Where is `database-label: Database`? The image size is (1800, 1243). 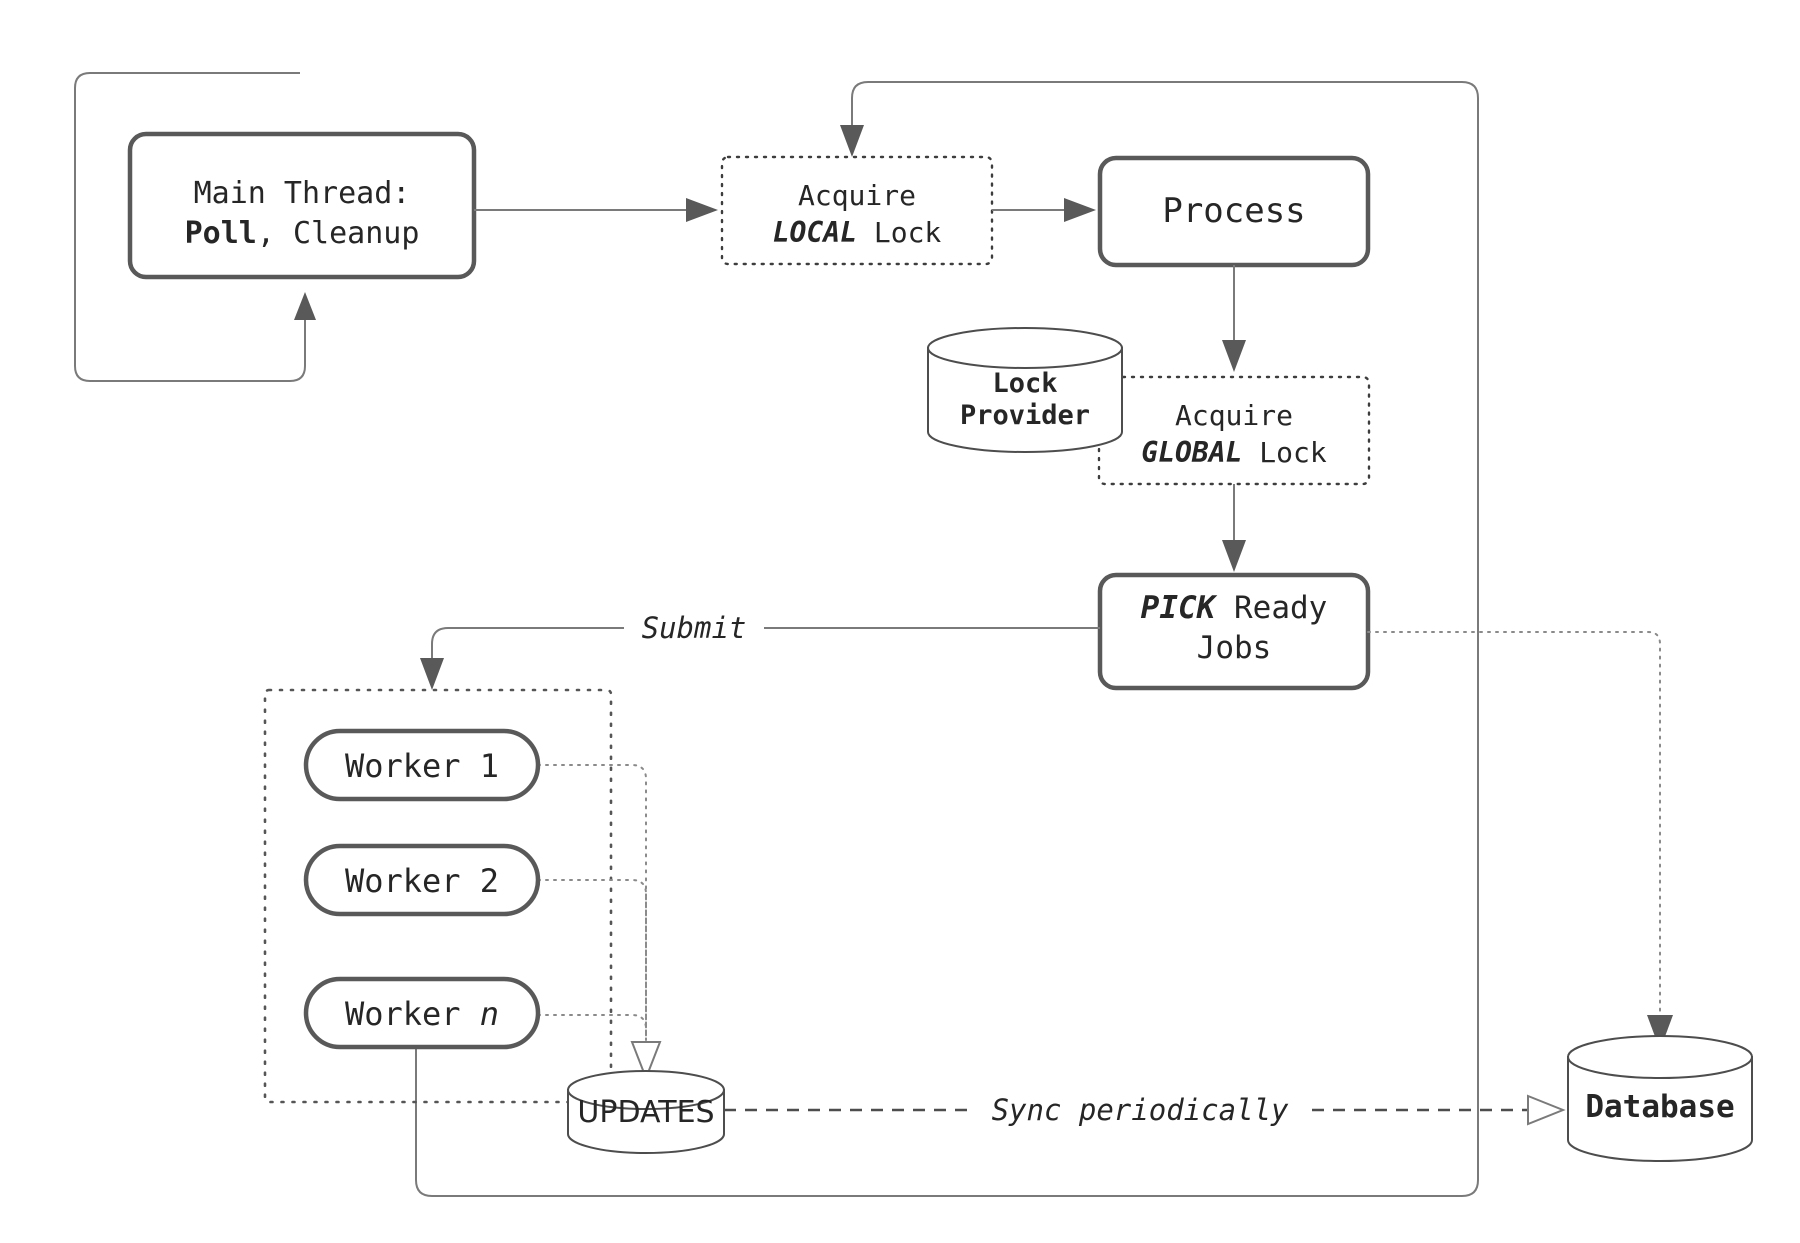 database-label: Database is located at coordinates (1659, 1107).